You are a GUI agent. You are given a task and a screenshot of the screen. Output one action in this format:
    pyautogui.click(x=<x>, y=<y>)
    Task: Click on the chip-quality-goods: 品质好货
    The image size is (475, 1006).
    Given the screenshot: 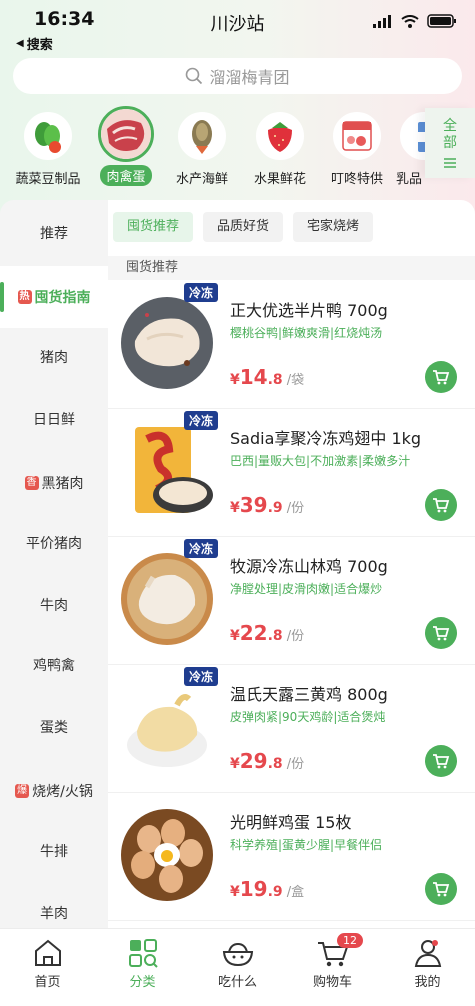 What is the action you would take?
    pyautogui.click(x=243, y=227)
    